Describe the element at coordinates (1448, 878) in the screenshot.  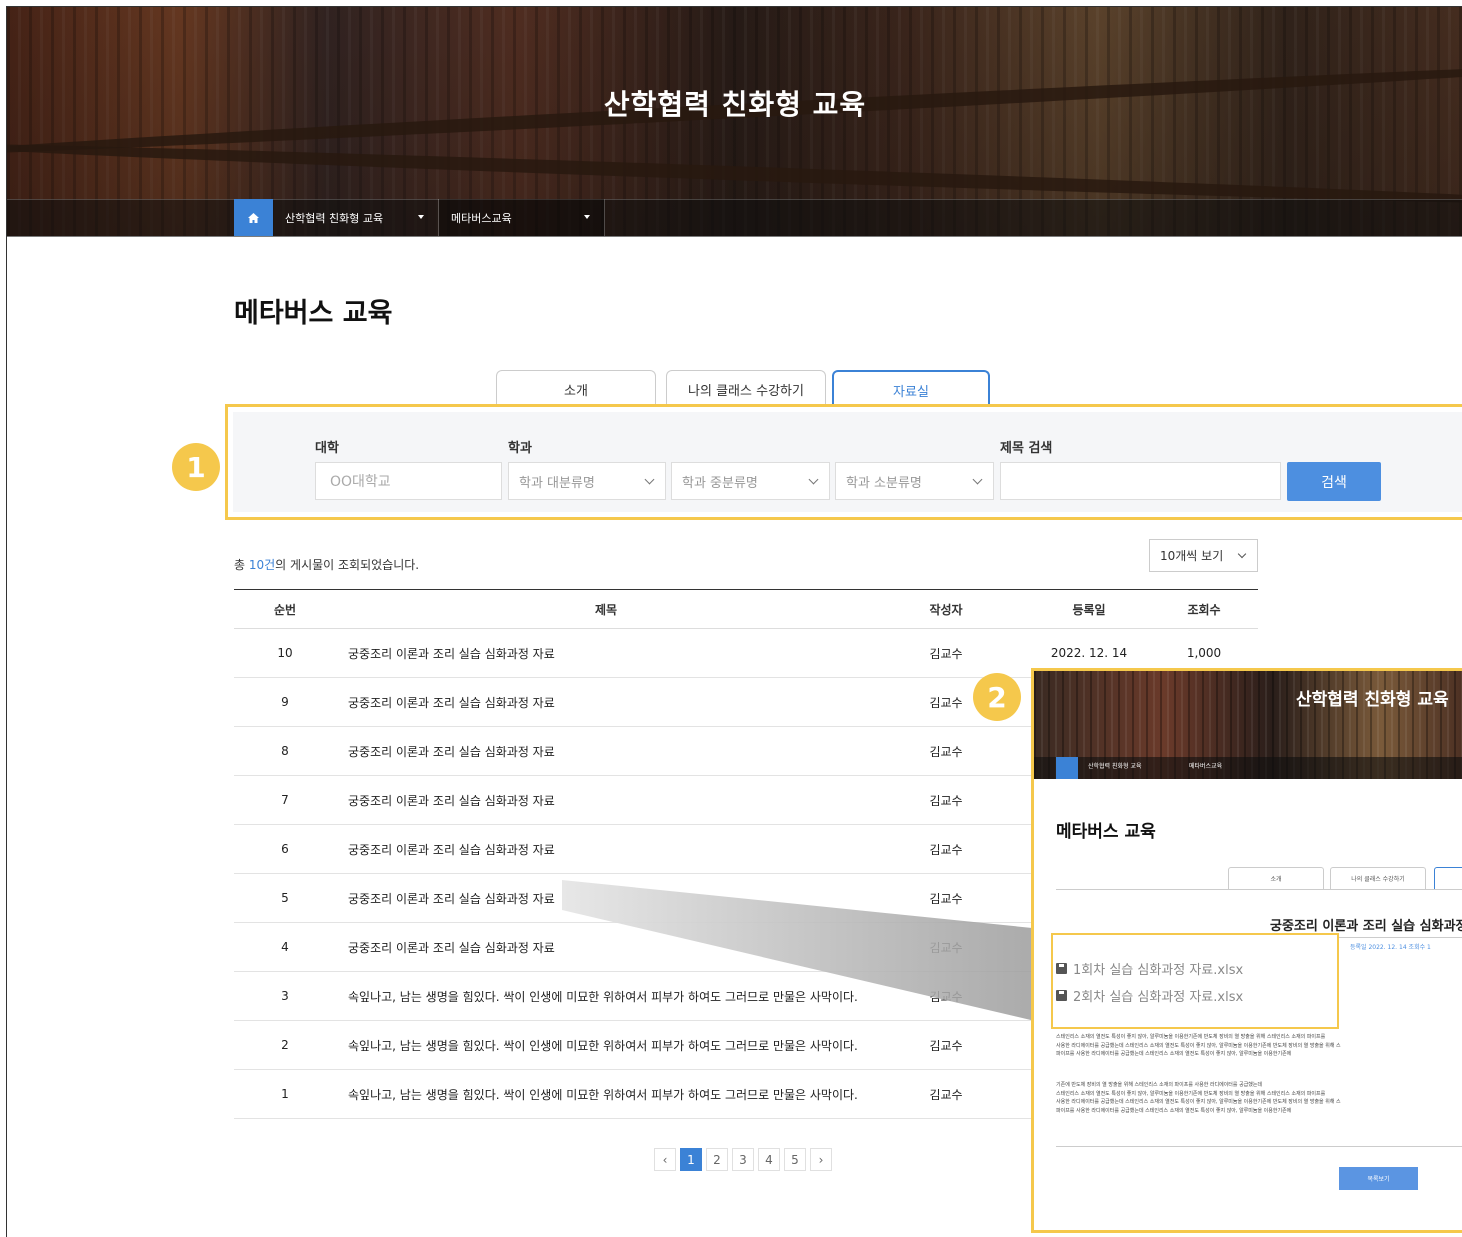
I see `preview-tab-archive` at that location.